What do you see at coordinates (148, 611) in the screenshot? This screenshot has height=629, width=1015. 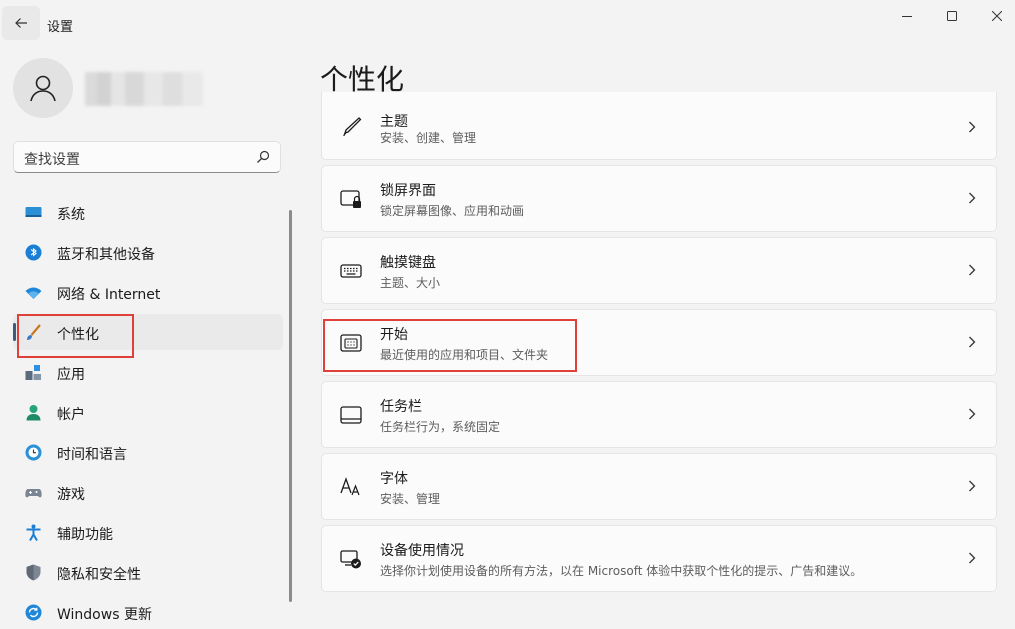 I see `sidebar-item-windows-update: Windows 更新` at bounding box center [148, 611].